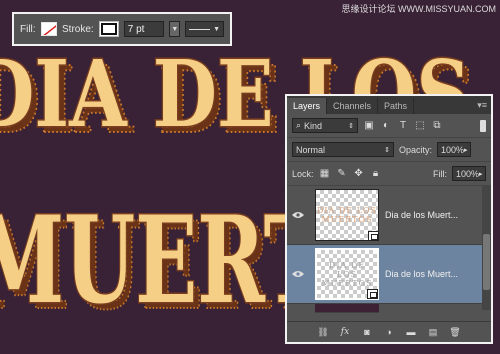 The width and height of the screenshot is (500, 354). Describe the element at coordinates (342, 174) in the screenshot. I see `lock-pixels-icon: ✎` at that location.